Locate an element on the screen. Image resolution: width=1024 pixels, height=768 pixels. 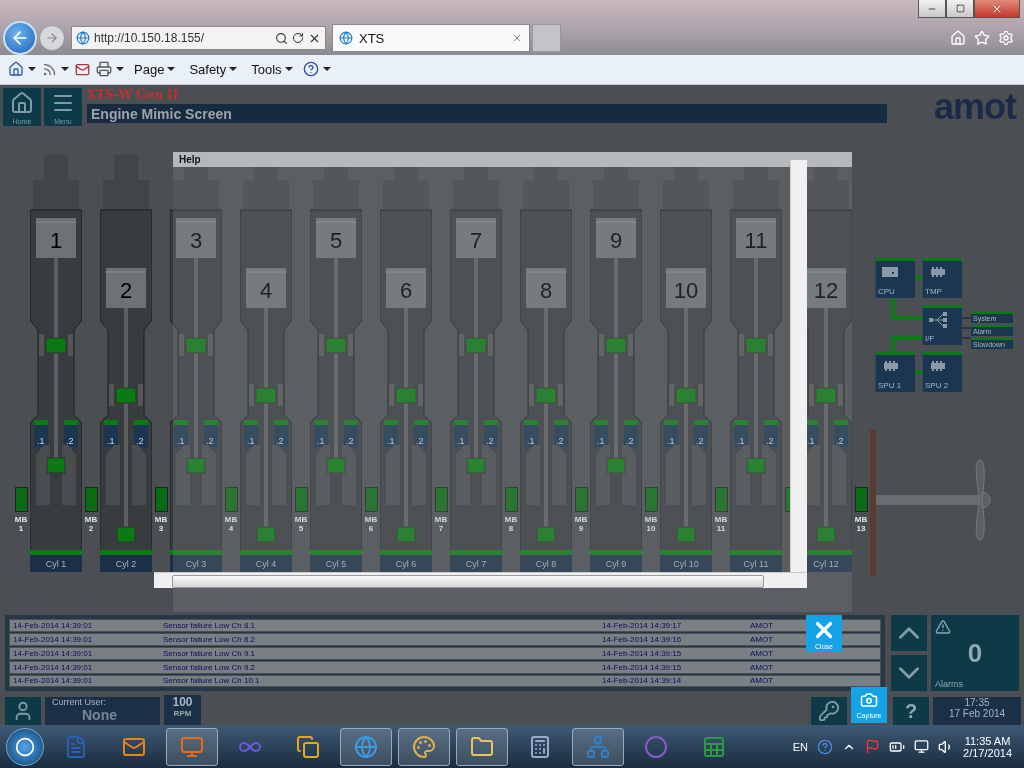
menu-button: Safety is located at coordinates (213, 69).